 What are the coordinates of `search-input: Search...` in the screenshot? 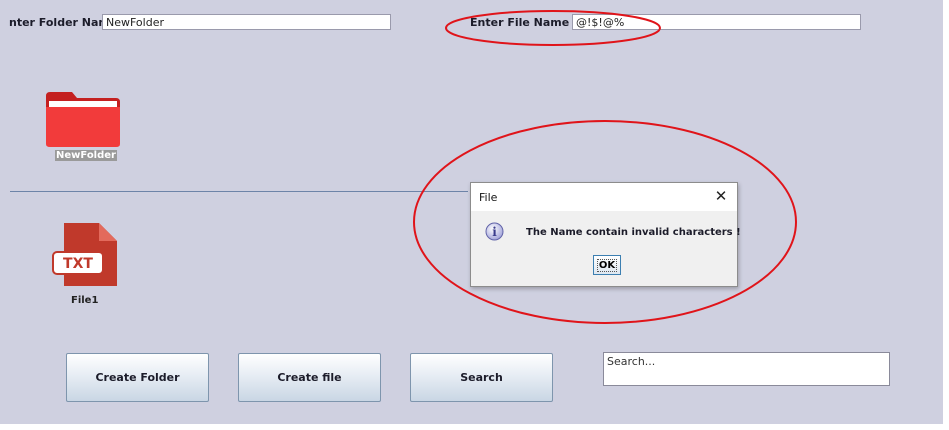 It's located at (746, 369).